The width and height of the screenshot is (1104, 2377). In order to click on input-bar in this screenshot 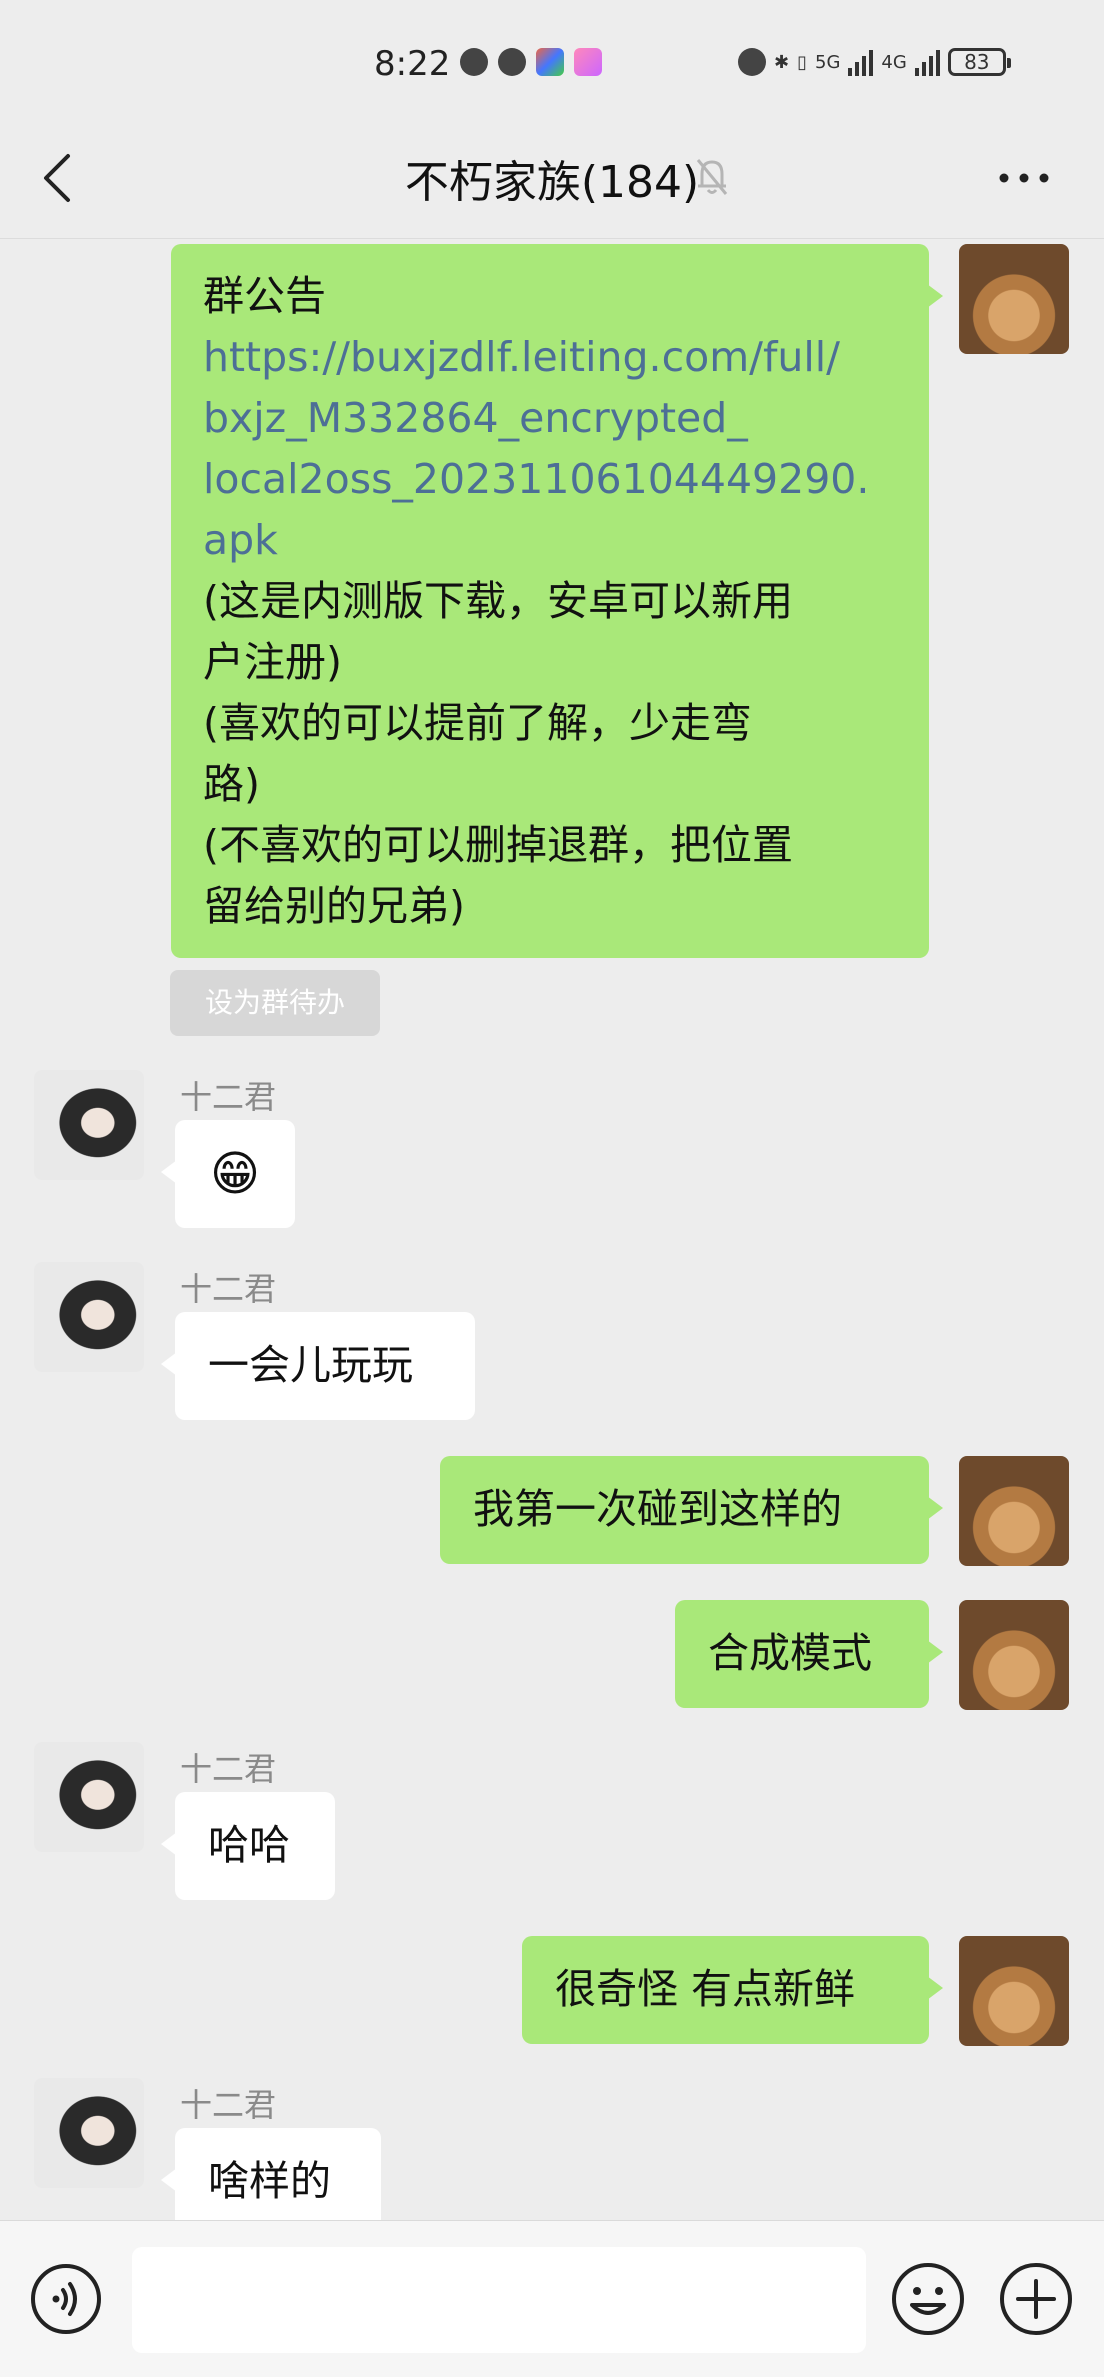, I will do `click(552, 2298)`.